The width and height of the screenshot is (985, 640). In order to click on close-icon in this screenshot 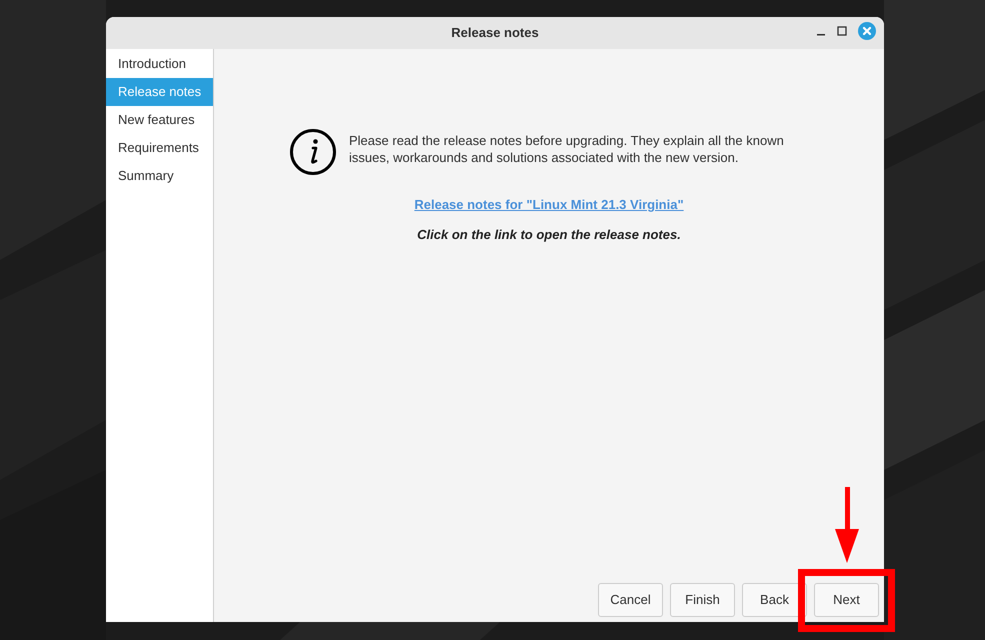, I will do `click(867, 31)`.